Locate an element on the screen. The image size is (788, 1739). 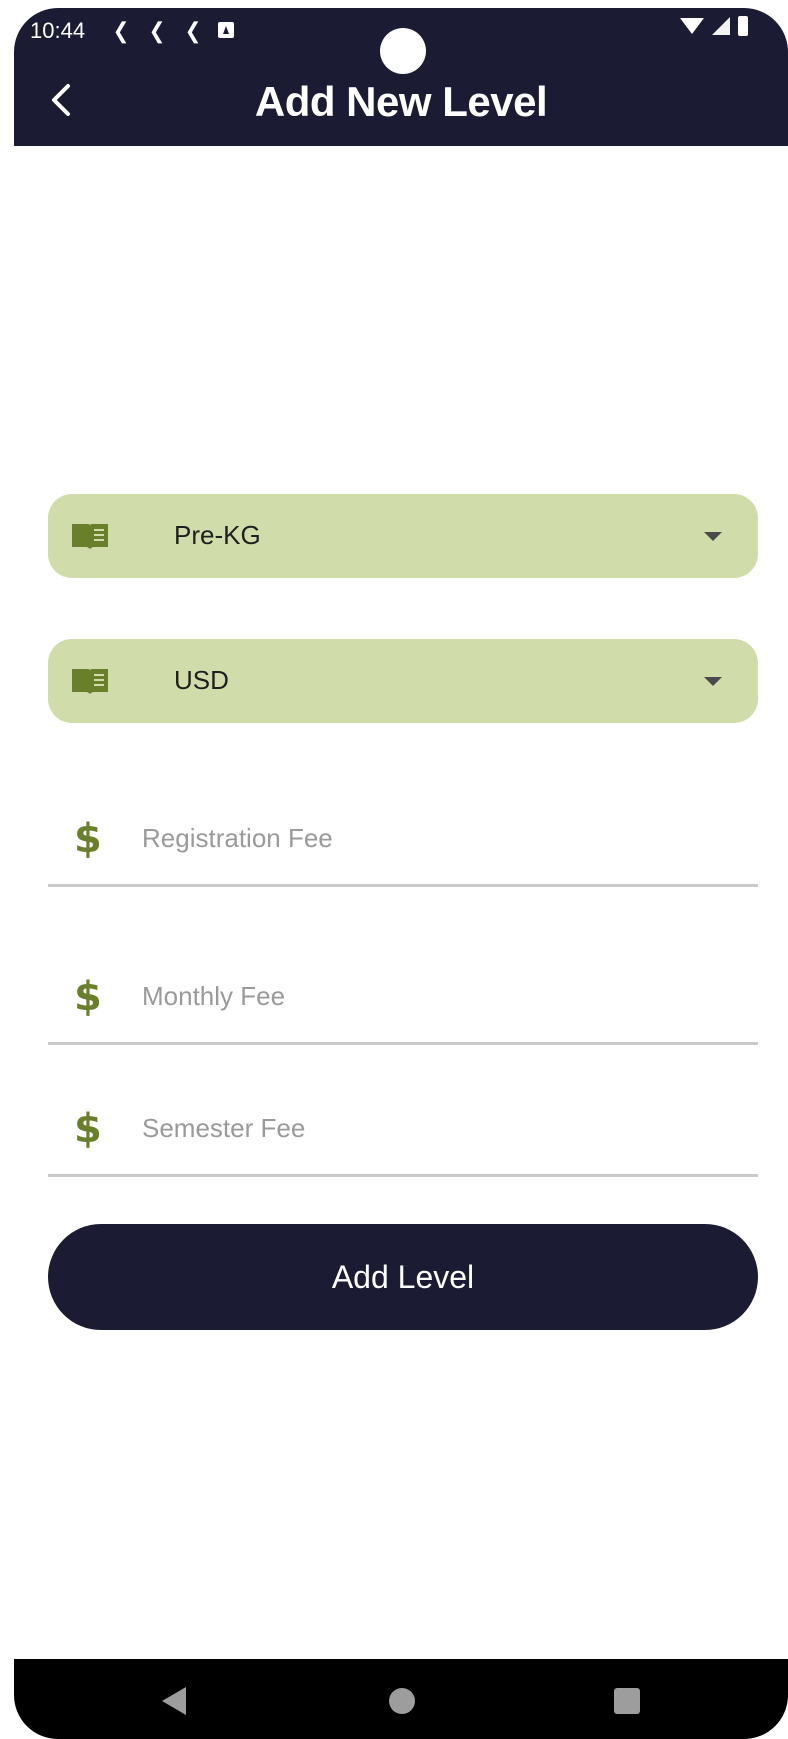
back-icon is located at coordinates (174, 1701).